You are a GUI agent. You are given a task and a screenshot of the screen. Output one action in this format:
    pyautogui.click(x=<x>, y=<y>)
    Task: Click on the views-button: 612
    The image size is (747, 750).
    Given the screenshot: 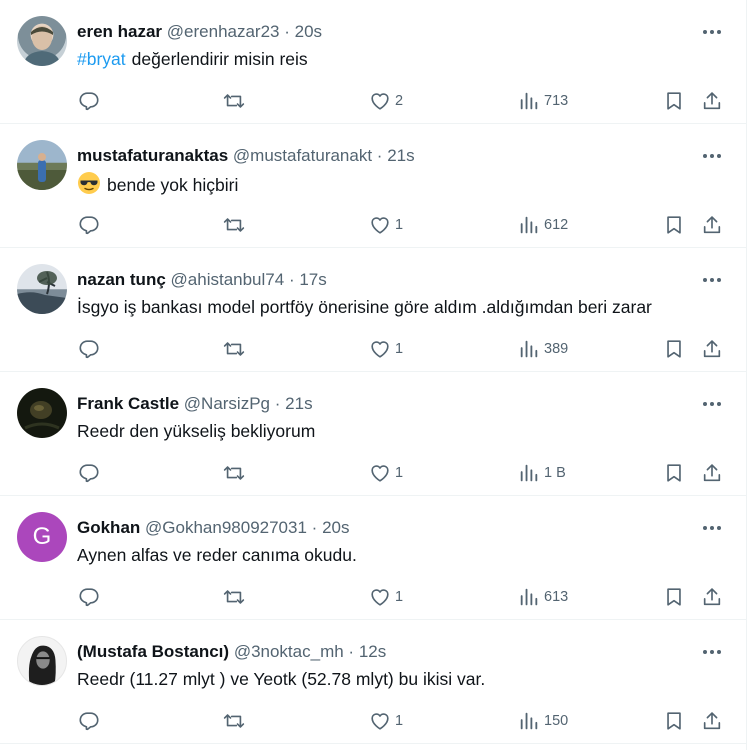 What is the action you would take?
    pyautogui.click(x=543, y=225)
    